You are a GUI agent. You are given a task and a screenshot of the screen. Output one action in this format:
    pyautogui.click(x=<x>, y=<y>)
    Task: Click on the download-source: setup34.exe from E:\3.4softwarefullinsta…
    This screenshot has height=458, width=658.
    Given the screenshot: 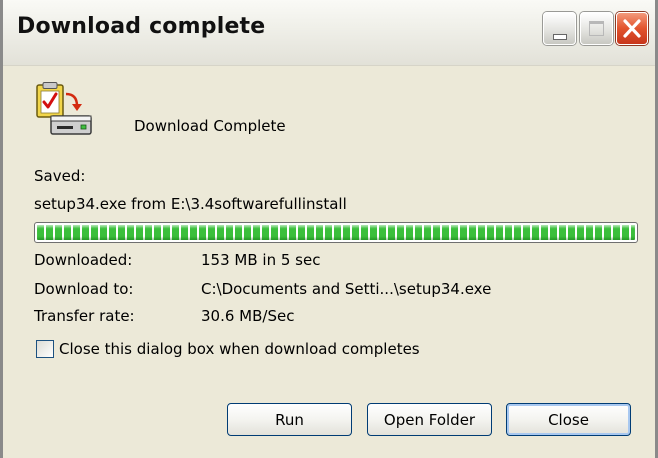 What is the action you would take?
    pyautogui.click(x=190, y=204)
    